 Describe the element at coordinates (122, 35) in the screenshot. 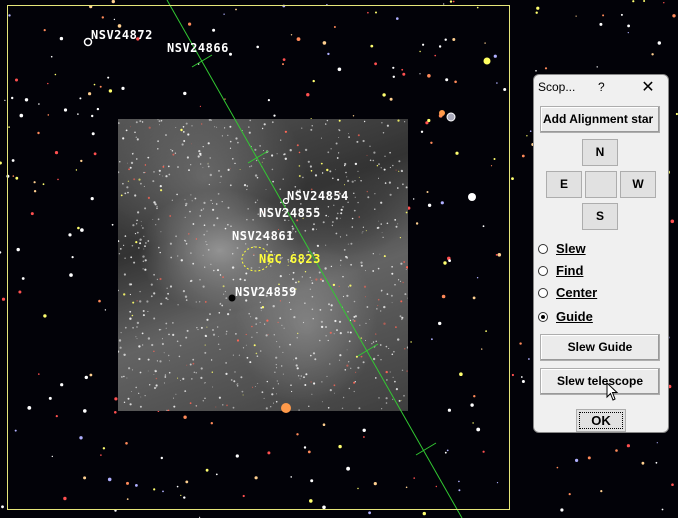

I see `star-label-nsv24872: NSV24872` at that location.